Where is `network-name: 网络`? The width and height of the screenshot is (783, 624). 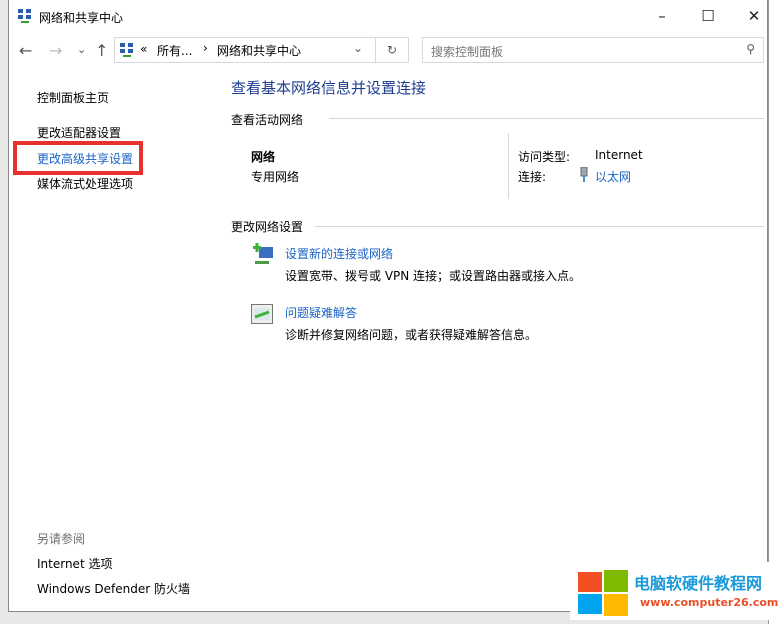 network-name: 网络 is located at coordinates (263, 157).